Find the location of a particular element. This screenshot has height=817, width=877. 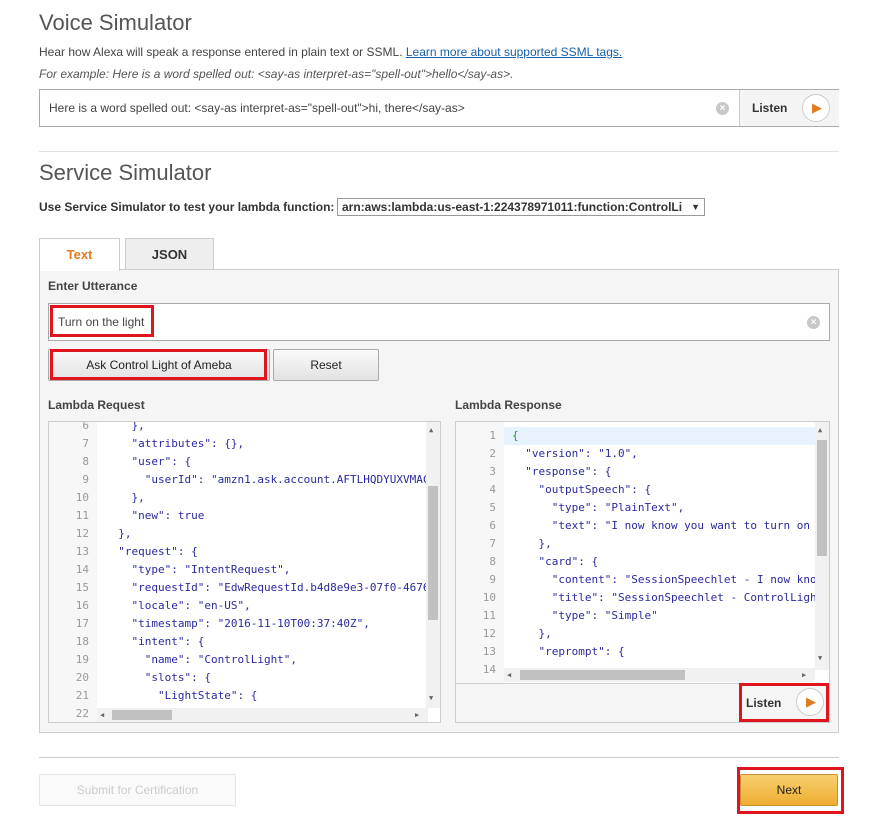

code-text: "timestamp": "2016-11-10T00:37:40Z", is located at coordinates (237, 623).